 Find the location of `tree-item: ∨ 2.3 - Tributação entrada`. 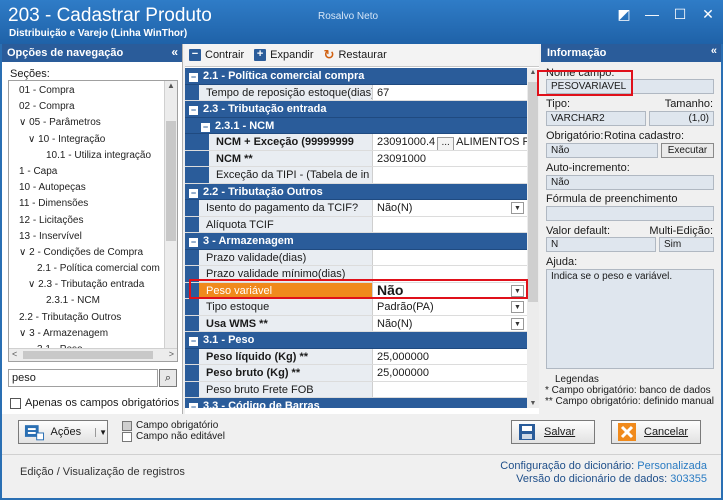

tree-item: ∨ 2.3 - Tributação entrada is located at coordinates (87, 285).